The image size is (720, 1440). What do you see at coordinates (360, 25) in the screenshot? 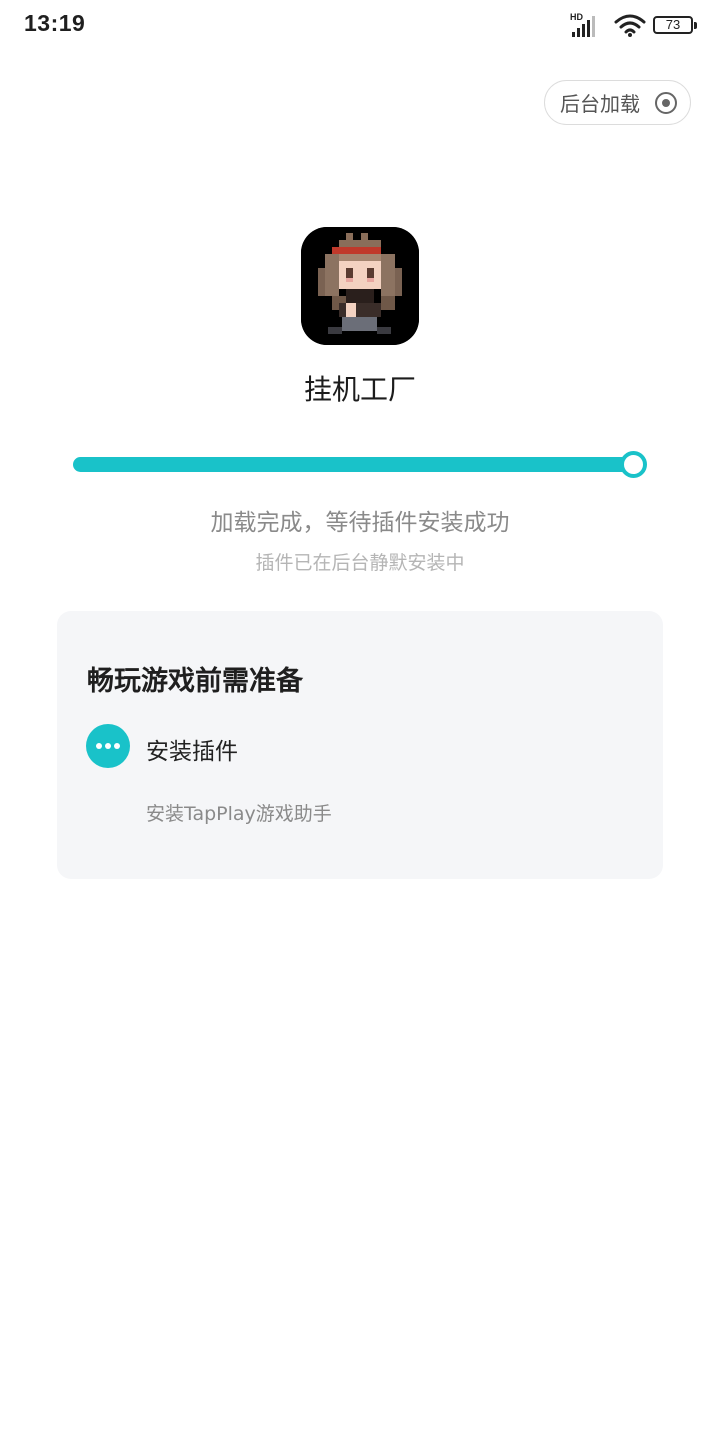
I see `status-bar: 13:19 HD 73` at bounding box center [360, 25].